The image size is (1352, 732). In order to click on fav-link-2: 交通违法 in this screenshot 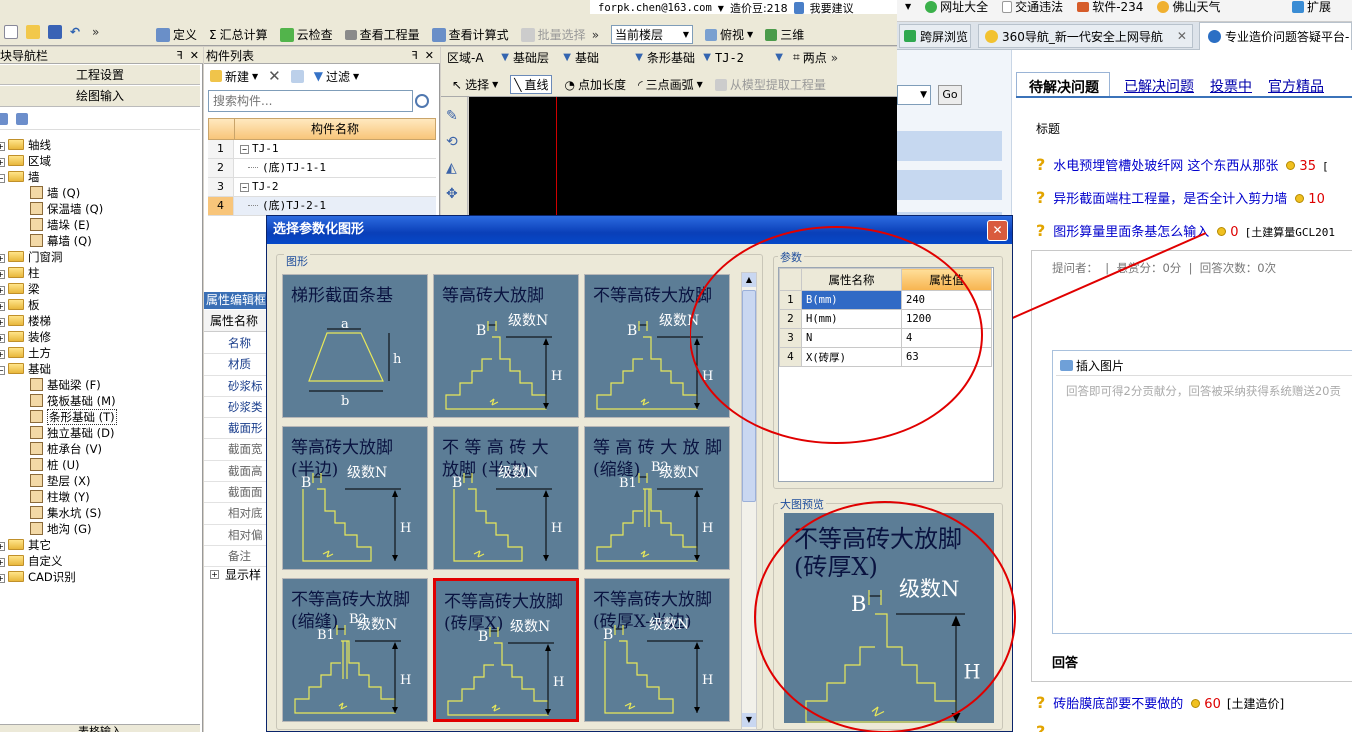, I will do `click(1032, 7)`.